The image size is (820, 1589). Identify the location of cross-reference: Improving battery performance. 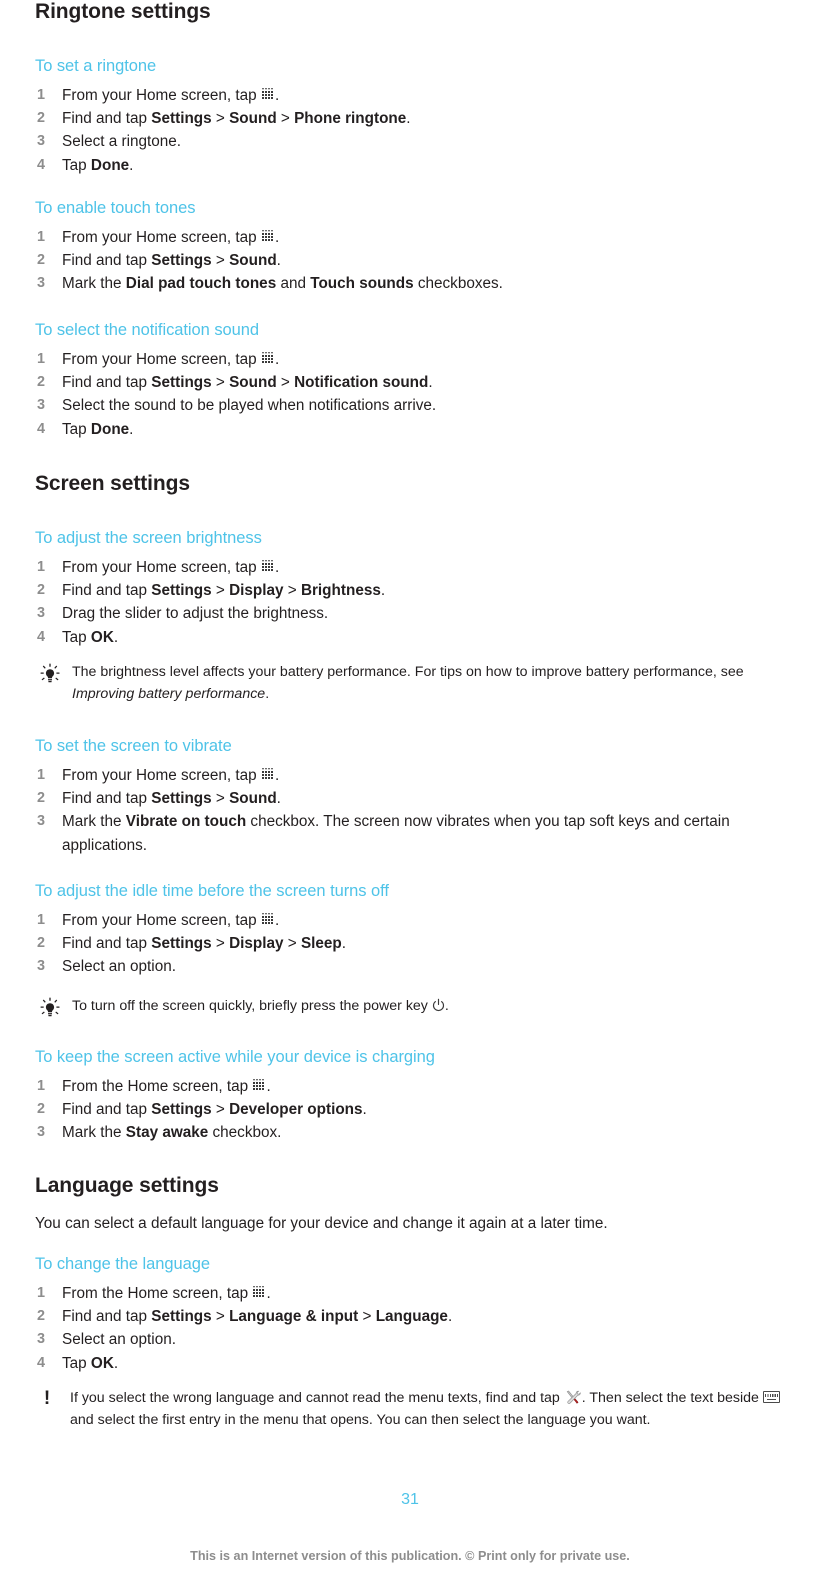
(169, 693).